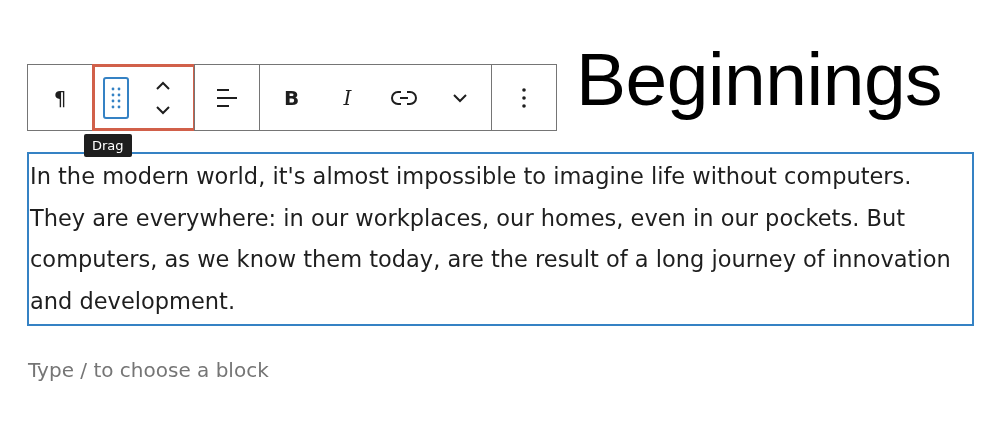 Image resolution: width=1004 pixels, height=428 pixels. Describe the element at coordinates (227, 97) in the screenshot. I see `align-left-icon` at that location.